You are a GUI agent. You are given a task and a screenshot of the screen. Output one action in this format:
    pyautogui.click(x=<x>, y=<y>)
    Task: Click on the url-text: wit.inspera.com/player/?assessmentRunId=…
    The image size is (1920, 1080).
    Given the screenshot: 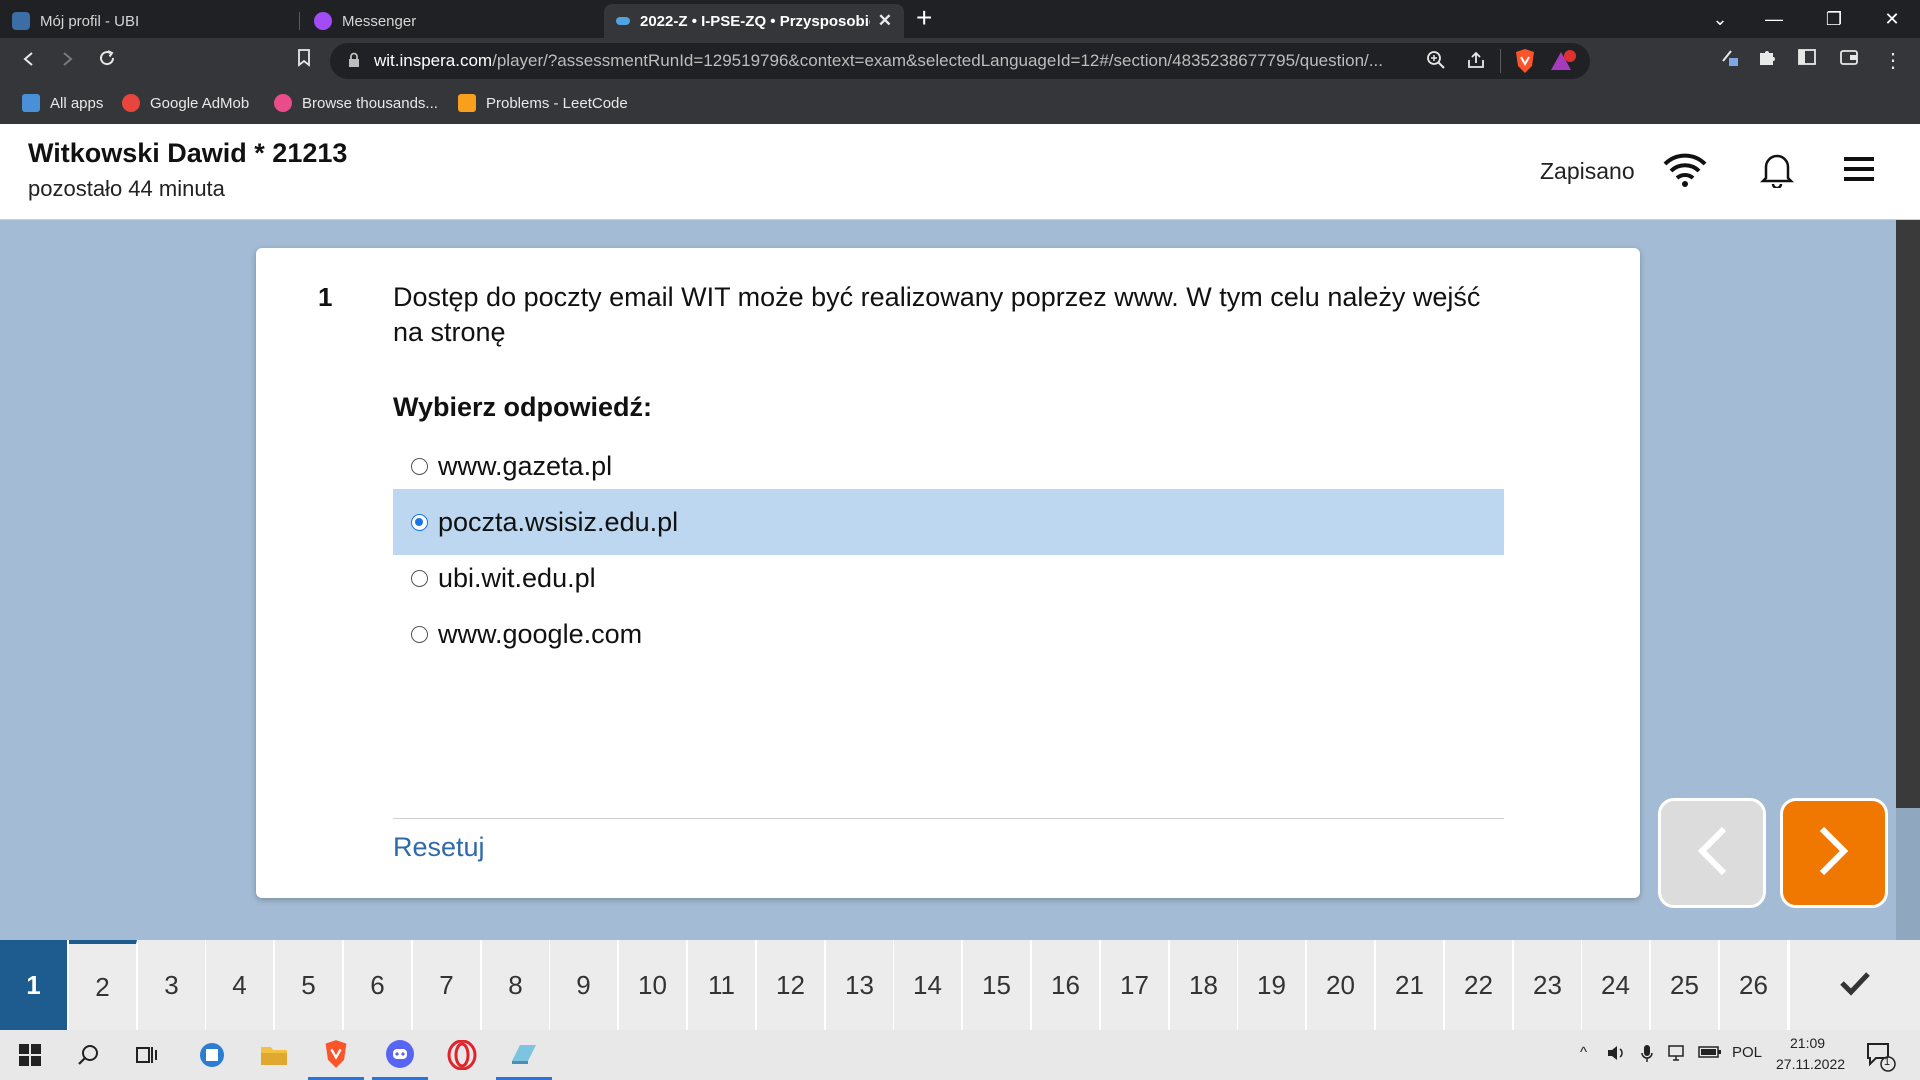 What is the action you would take?
    pyautogui.click(x=878, y=60)
    